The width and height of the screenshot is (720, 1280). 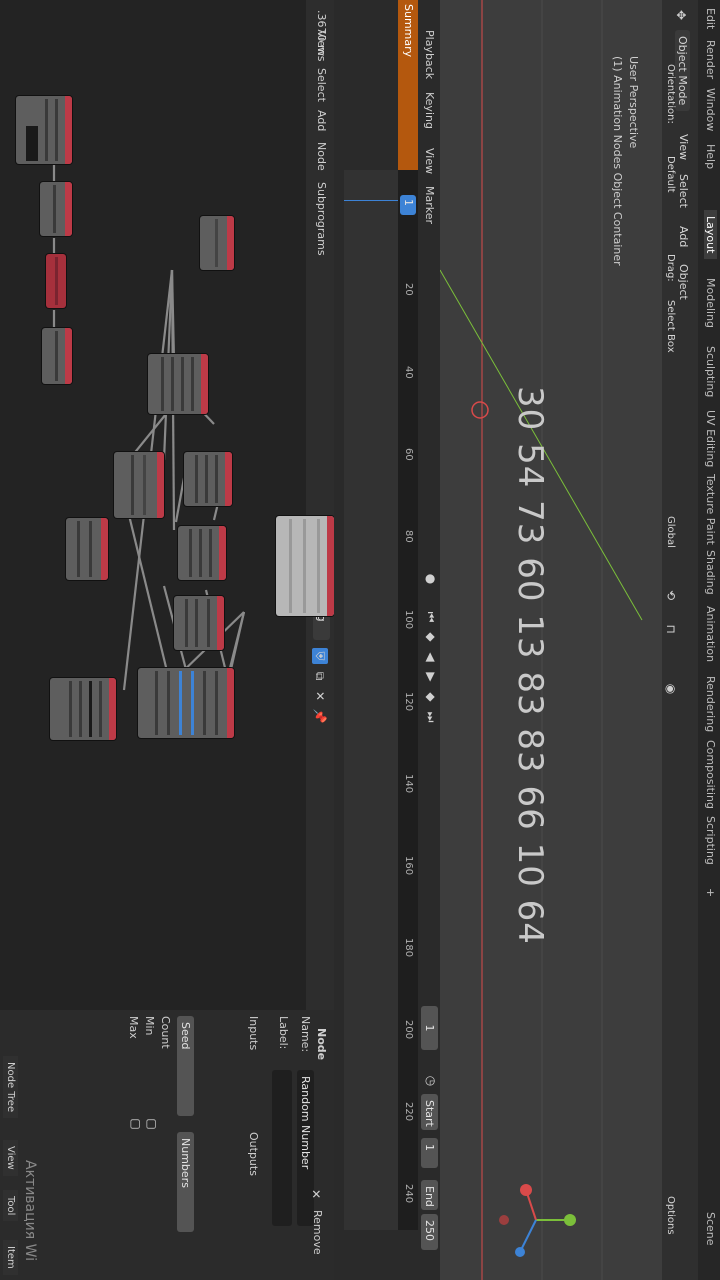 I want to click on node-text-output, so click(x=57, y=356).